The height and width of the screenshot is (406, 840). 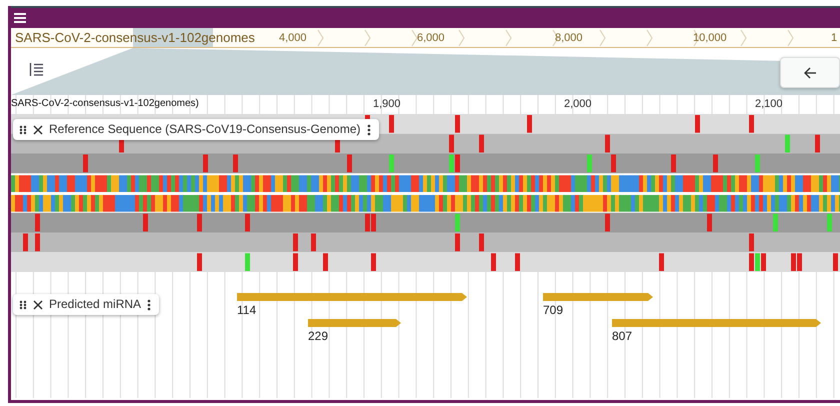 I want to click on feature-label: 709, so click(x=553, y=310).